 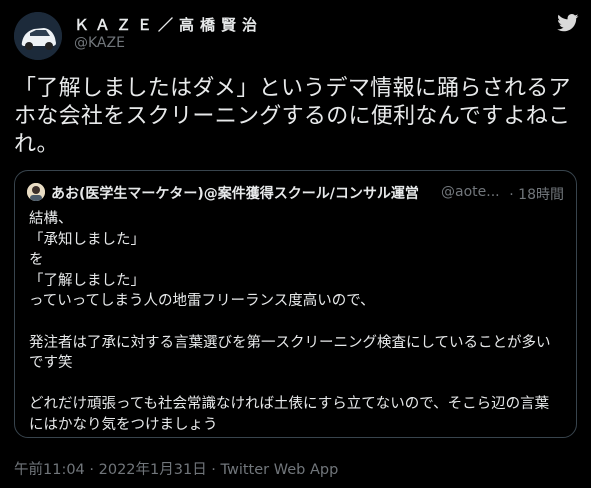 I want to click on quoted-line: です笑, so click(x=51, y=363).